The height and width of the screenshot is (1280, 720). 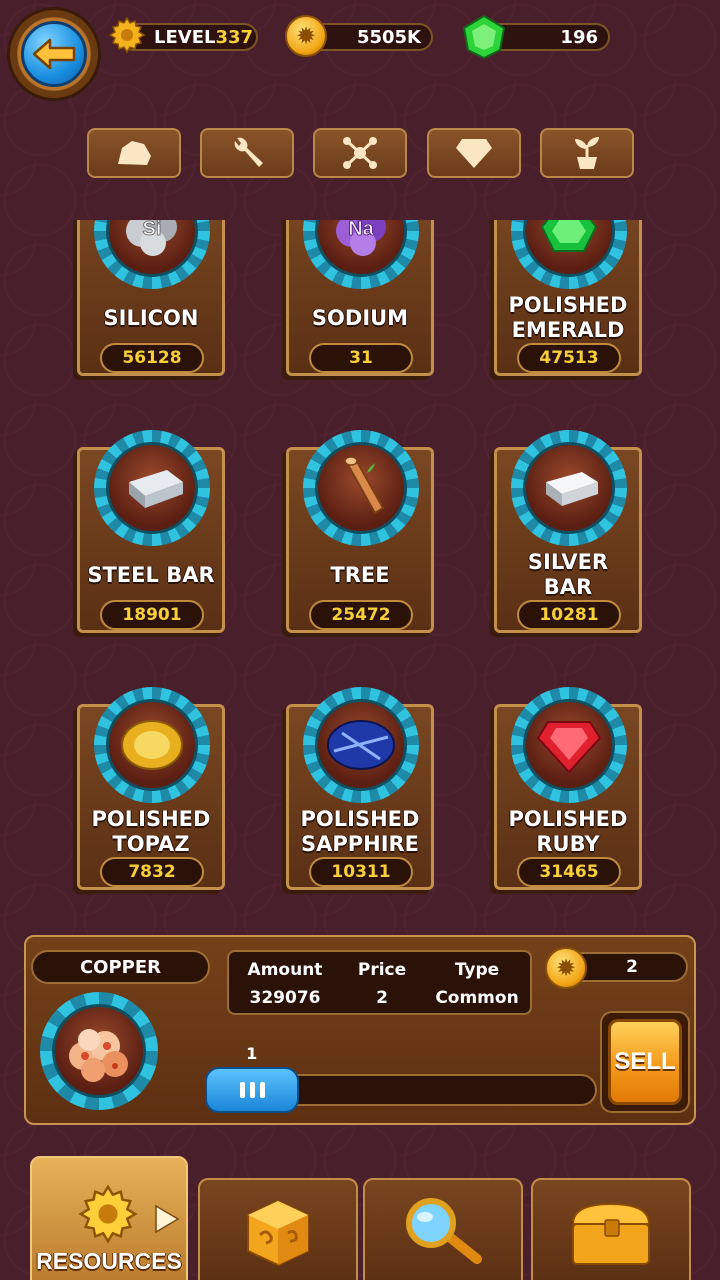 I want to click on slider-handle, so click(x=252, y=1090).